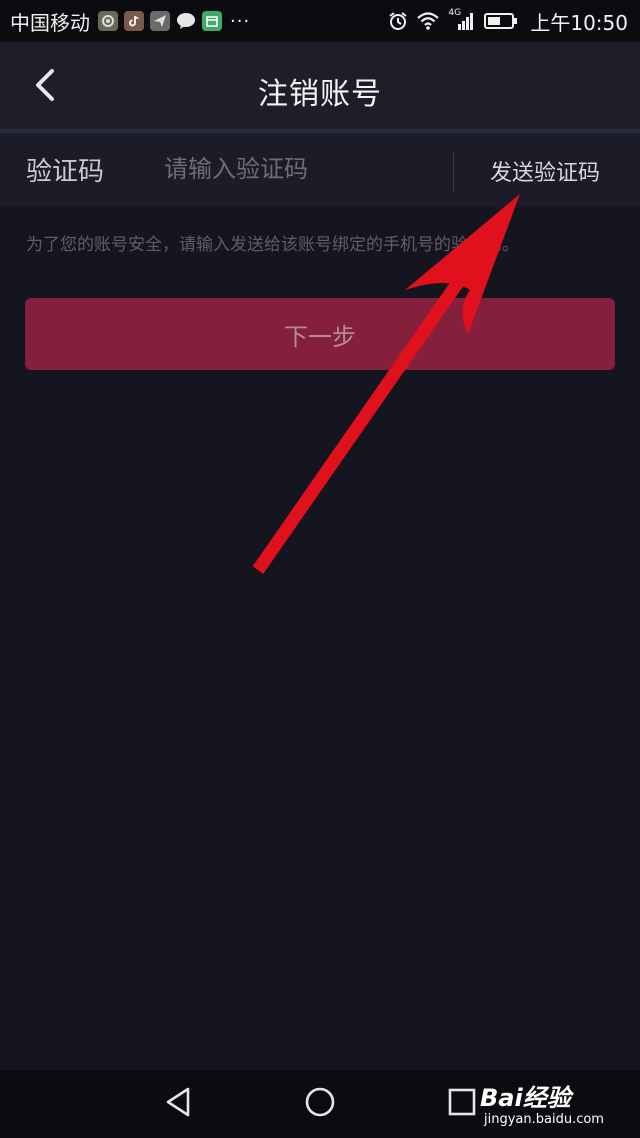  Describe the element at coordinates (545, 171) in the screenshot. I see `send-code-button: 发送验证码` at that location.